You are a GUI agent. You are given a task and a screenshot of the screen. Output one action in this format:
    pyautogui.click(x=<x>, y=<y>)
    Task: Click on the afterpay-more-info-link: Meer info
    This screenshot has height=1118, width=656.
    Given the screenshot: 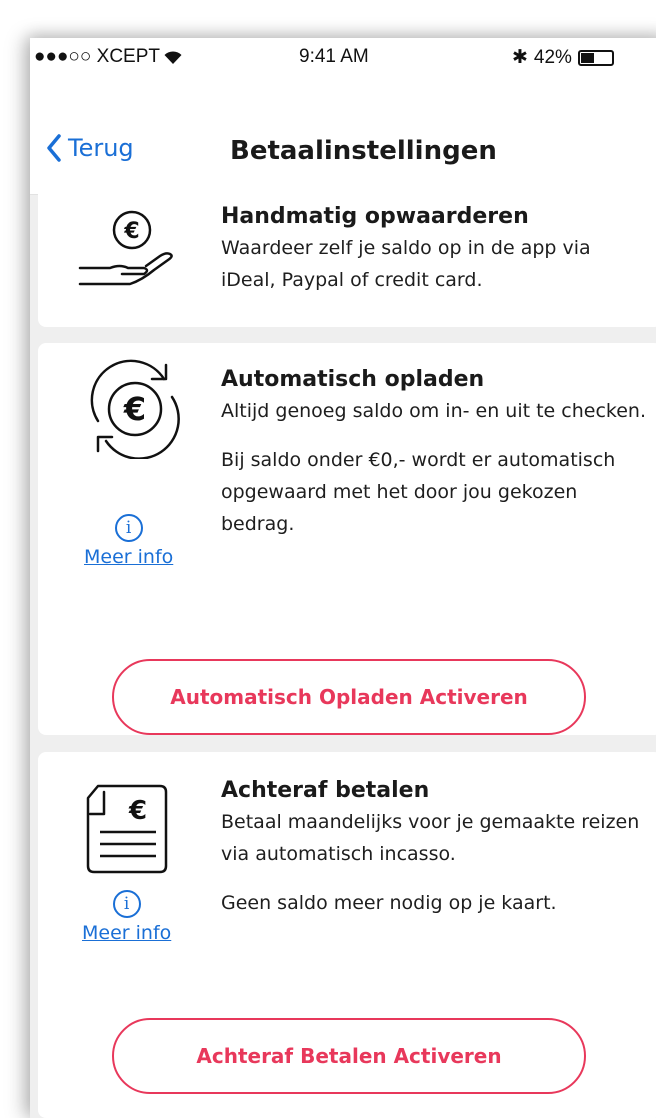 What is the action you would take?
    pyautogui.click(x=126, y=933)
    